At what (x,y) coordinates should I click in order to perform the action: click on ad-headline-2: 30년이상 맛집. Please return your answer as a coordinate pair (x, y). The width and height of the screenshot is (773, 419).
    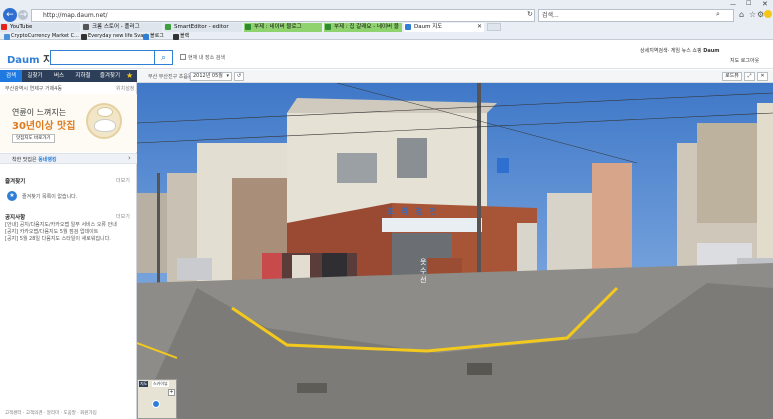
    Looking at the image, I should click on (44, 126).